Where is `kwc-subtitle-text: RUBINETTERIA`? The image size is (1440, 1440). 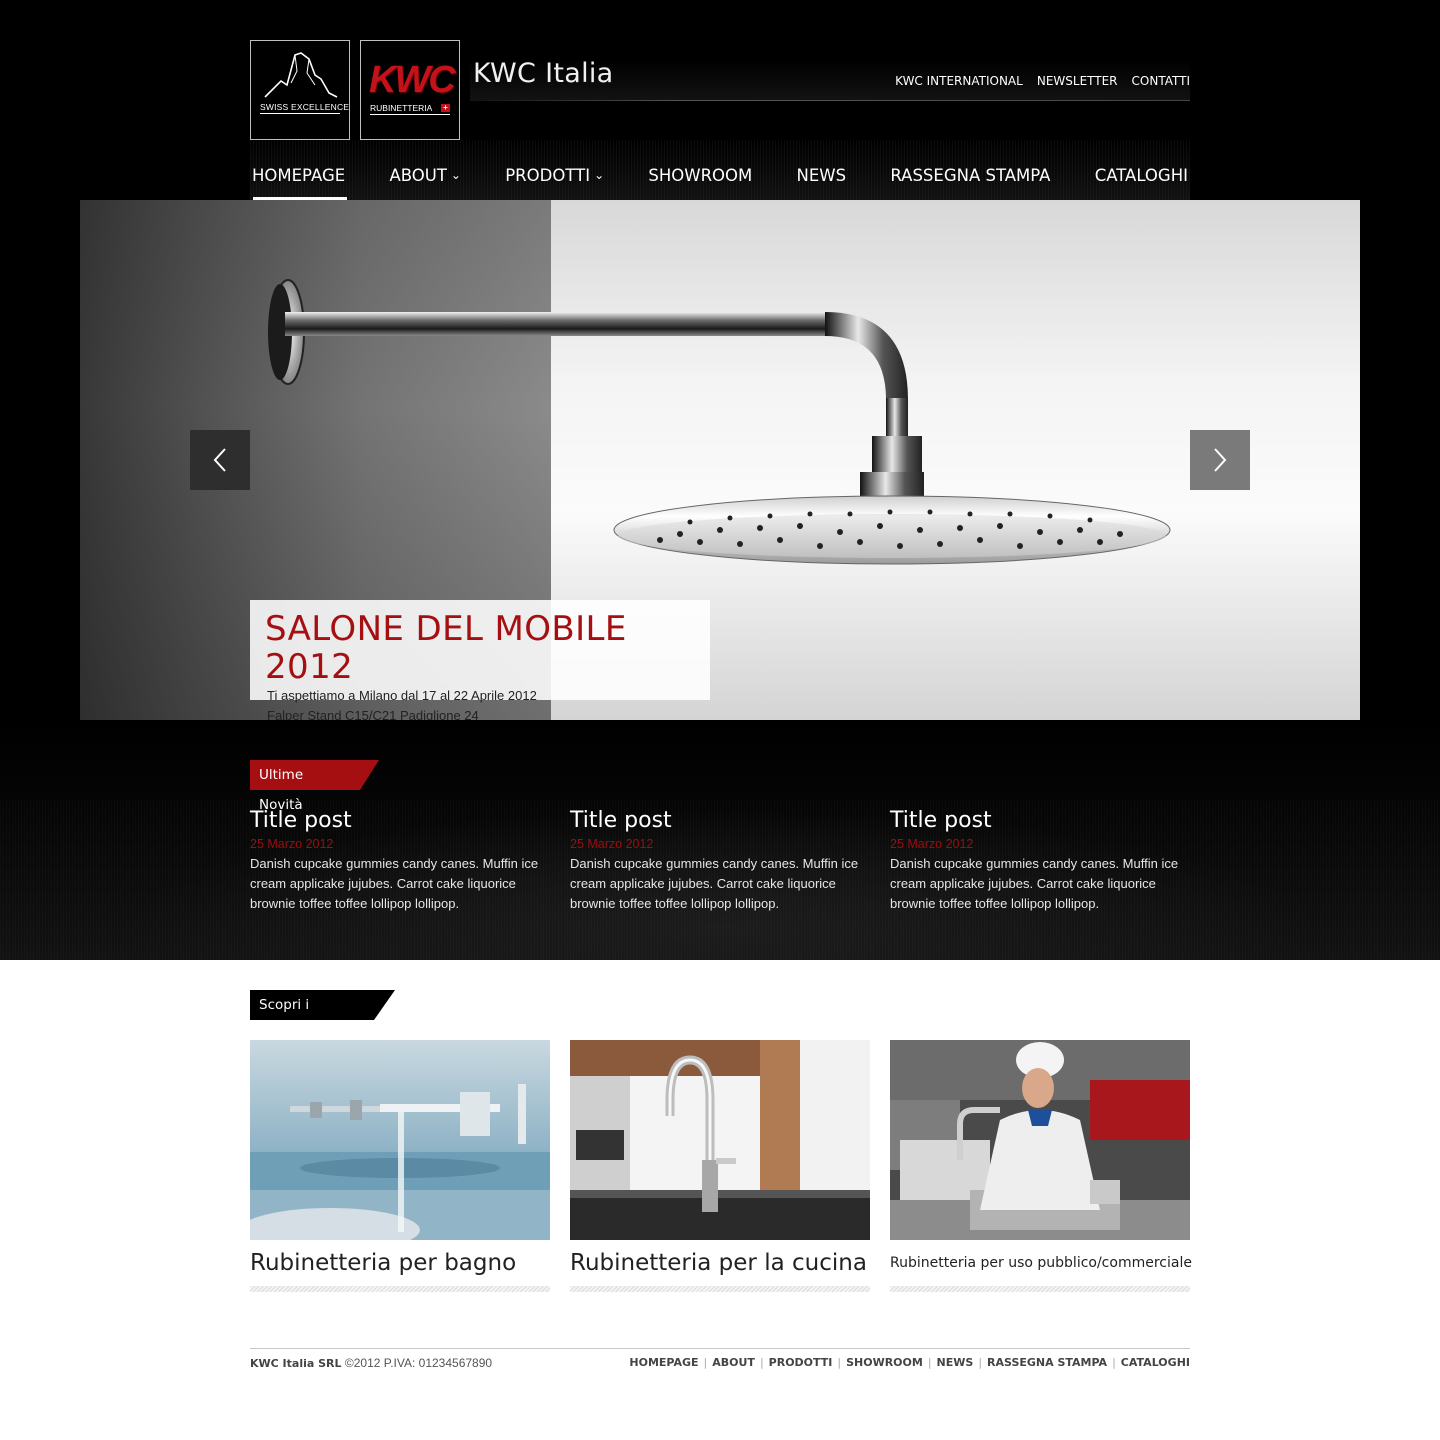
kwc-subtitle-text: RUBINETTERIA is located at coordinates (401, 108).